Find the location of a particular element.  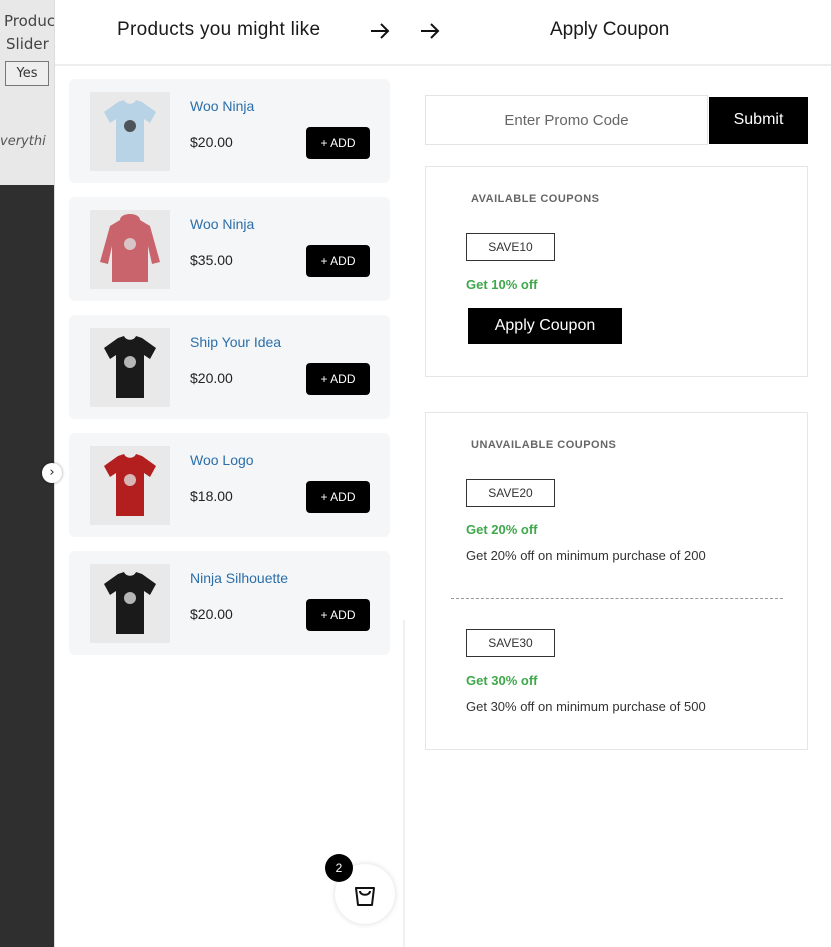

product-name-link: Ninja Silhouette is located at coordinates (239, 578).